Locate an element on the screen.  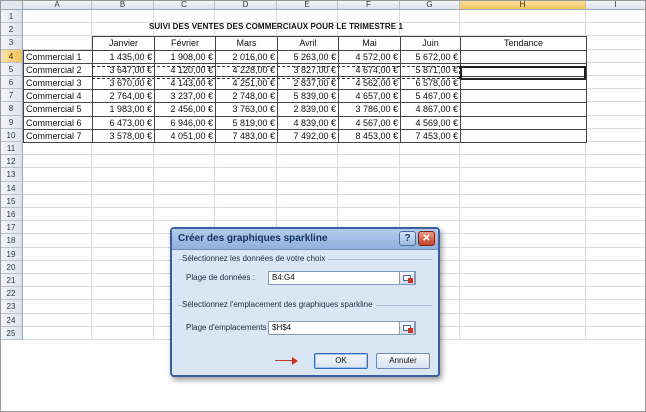
sales-value-cell: 1 983,00 € is located at coordinates (123, 109).